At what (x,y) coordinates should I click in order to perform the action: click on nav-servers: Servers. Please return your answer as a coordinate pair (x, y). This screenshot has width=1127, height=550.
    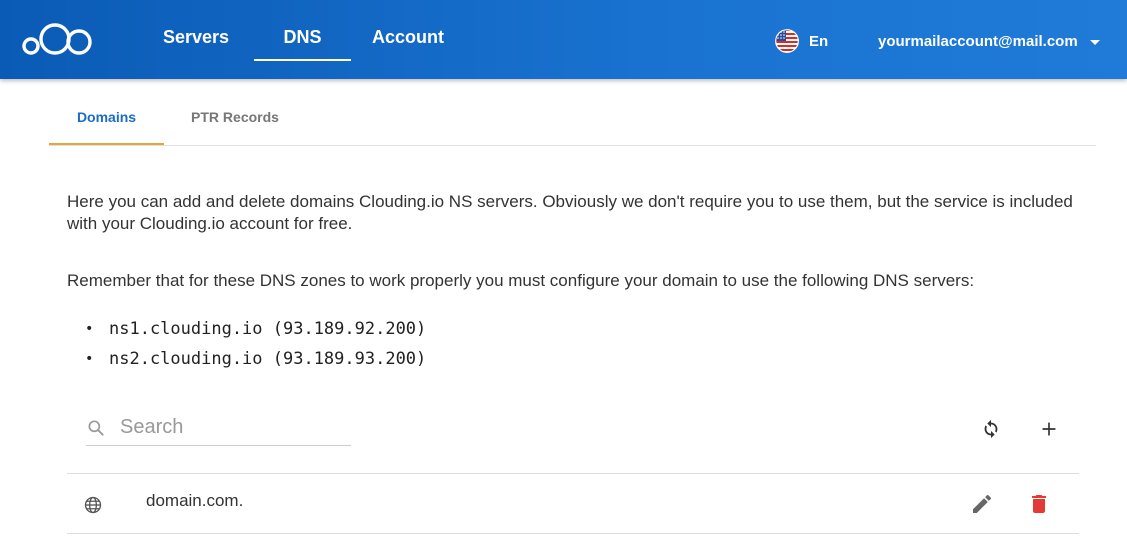
    Looking at the image, I should click on (196, 39).